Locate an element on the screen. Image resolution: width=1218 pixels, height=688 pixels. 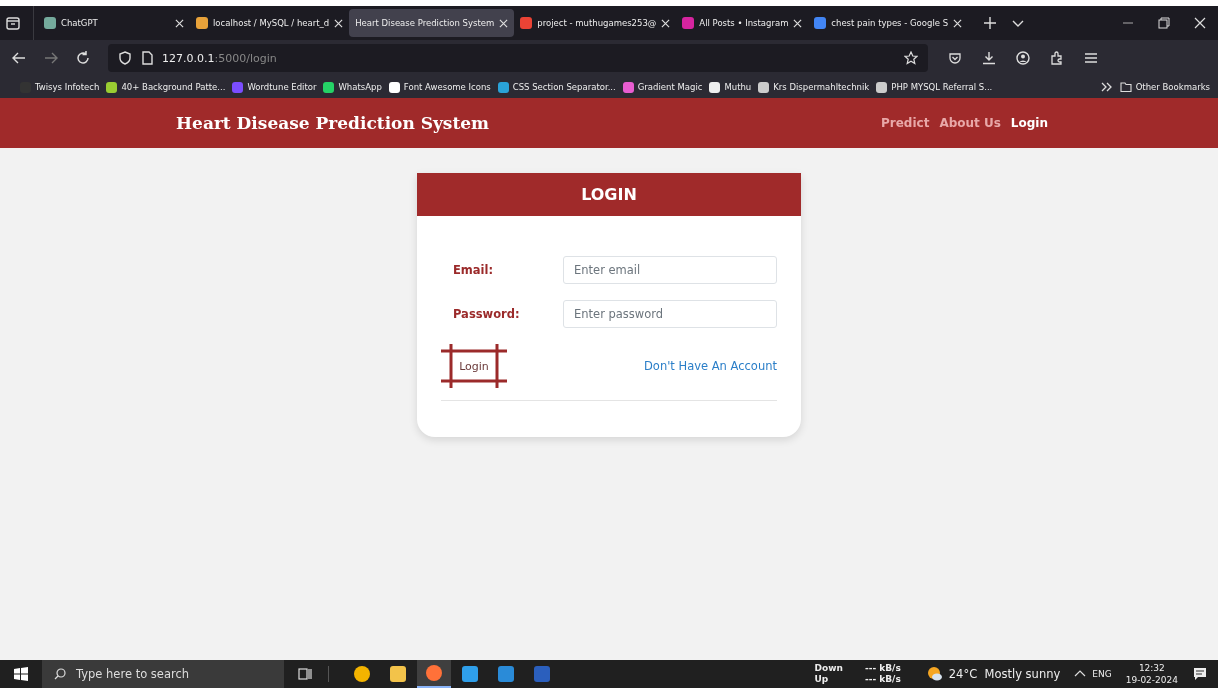
browser-tab: All Posts • Instagram is located at coordinates (742, 23).